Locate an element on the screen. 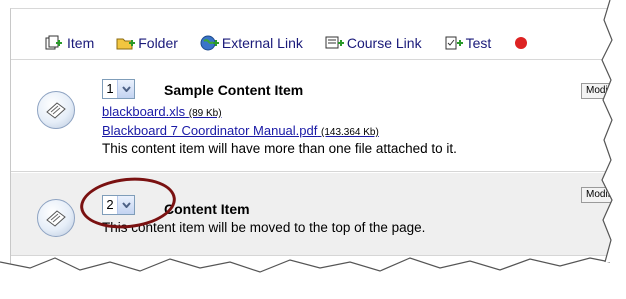 This screenshot has width=626, height=299. add-folder-icon is located at coordinates (126, 43).